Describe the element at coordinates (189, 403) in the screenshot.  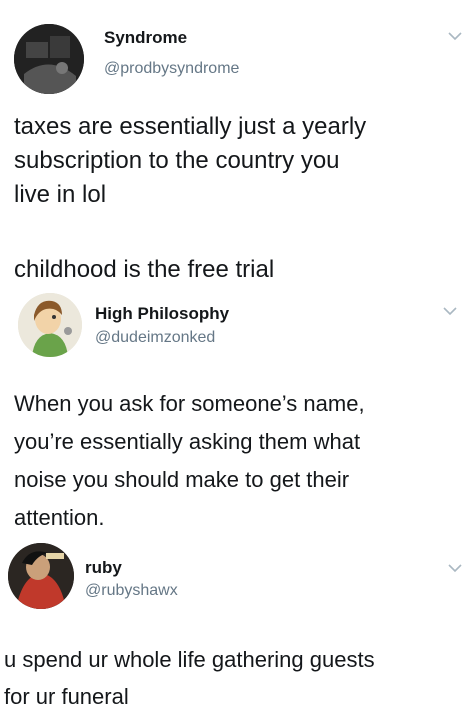
I see `tweet-text-line: When you ask for someone’s name,` at that location.